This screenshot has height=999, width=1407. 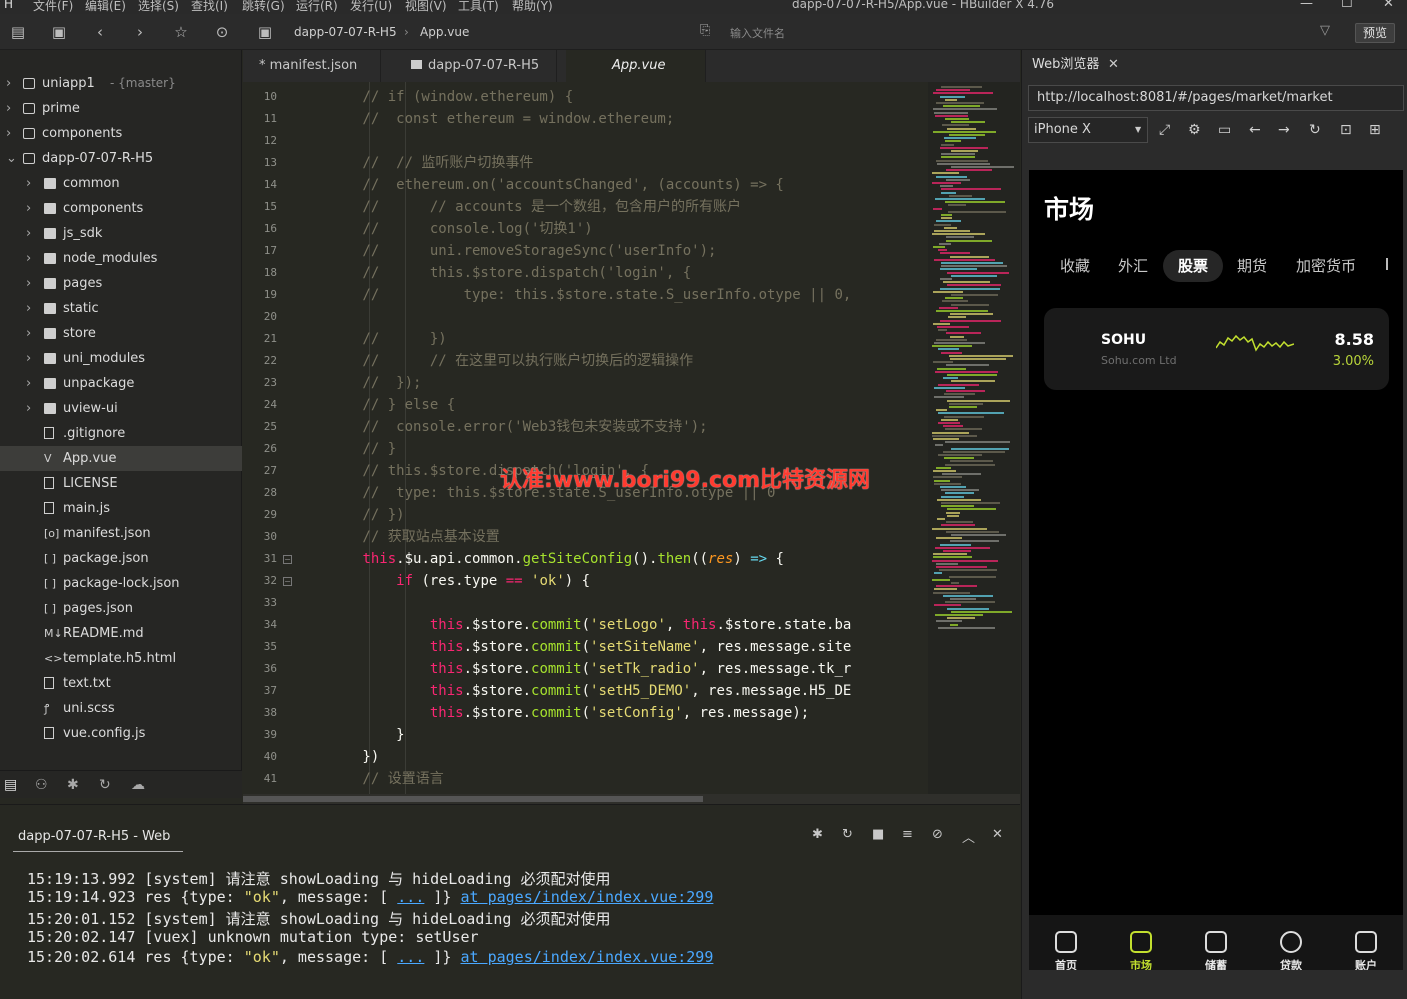 What do you see at coordinates (158, 7) in the screenshot?
I see `menu-select: 选择(S)` at bounding box center [158, 7].